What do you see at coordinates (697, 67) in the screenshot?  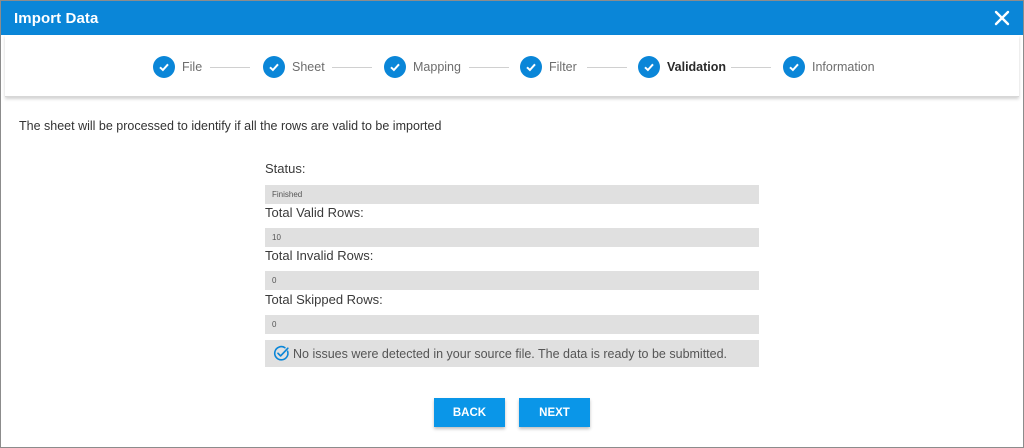 I see `step-label: Validation` at bounding box center [697, 67].